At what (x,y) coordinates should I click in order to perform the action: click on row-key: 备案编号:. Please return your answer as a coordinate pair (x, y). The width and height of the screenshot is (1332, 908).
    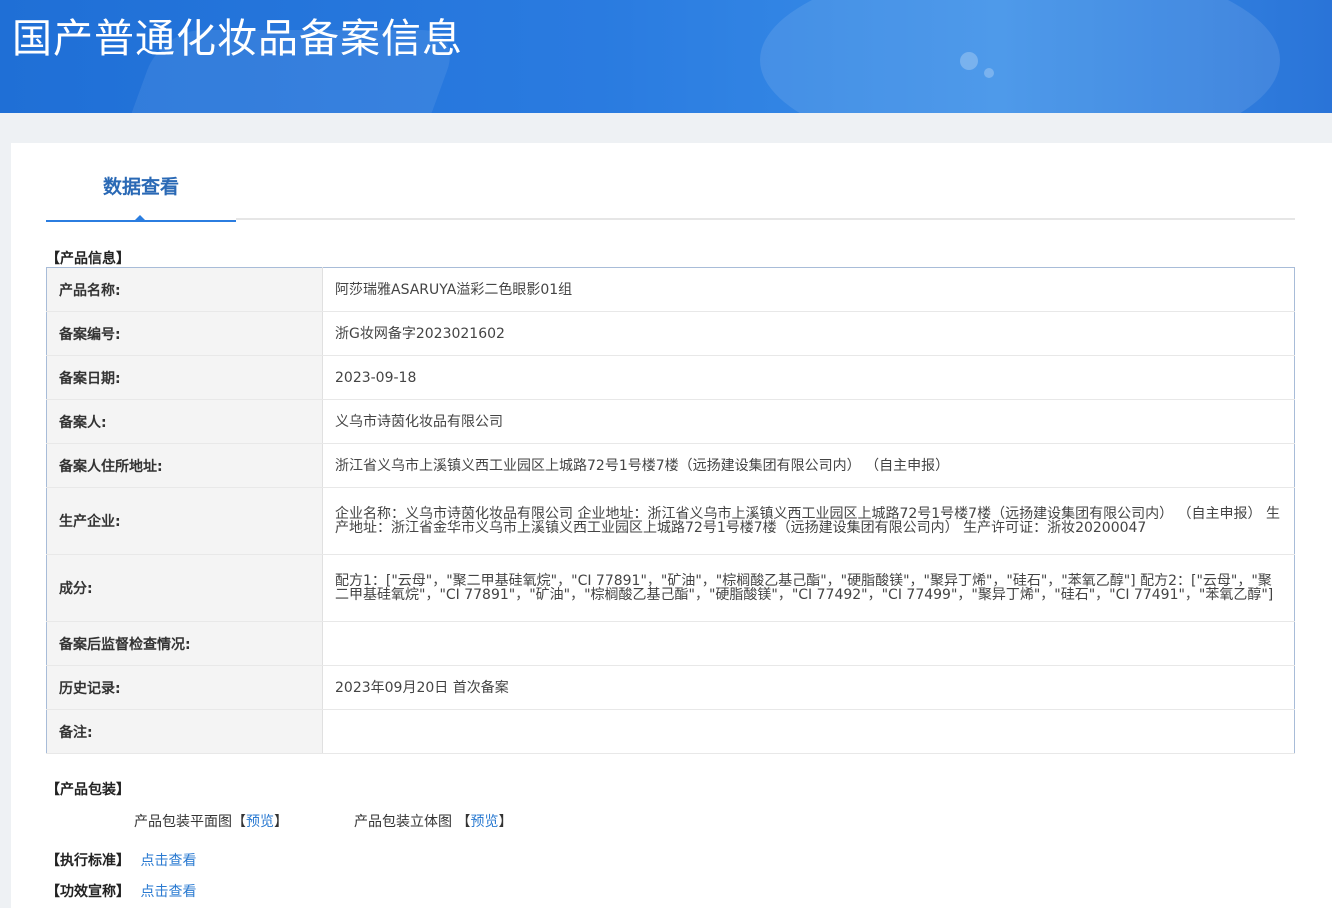
    Looking at the image, I should click on (184, 333).